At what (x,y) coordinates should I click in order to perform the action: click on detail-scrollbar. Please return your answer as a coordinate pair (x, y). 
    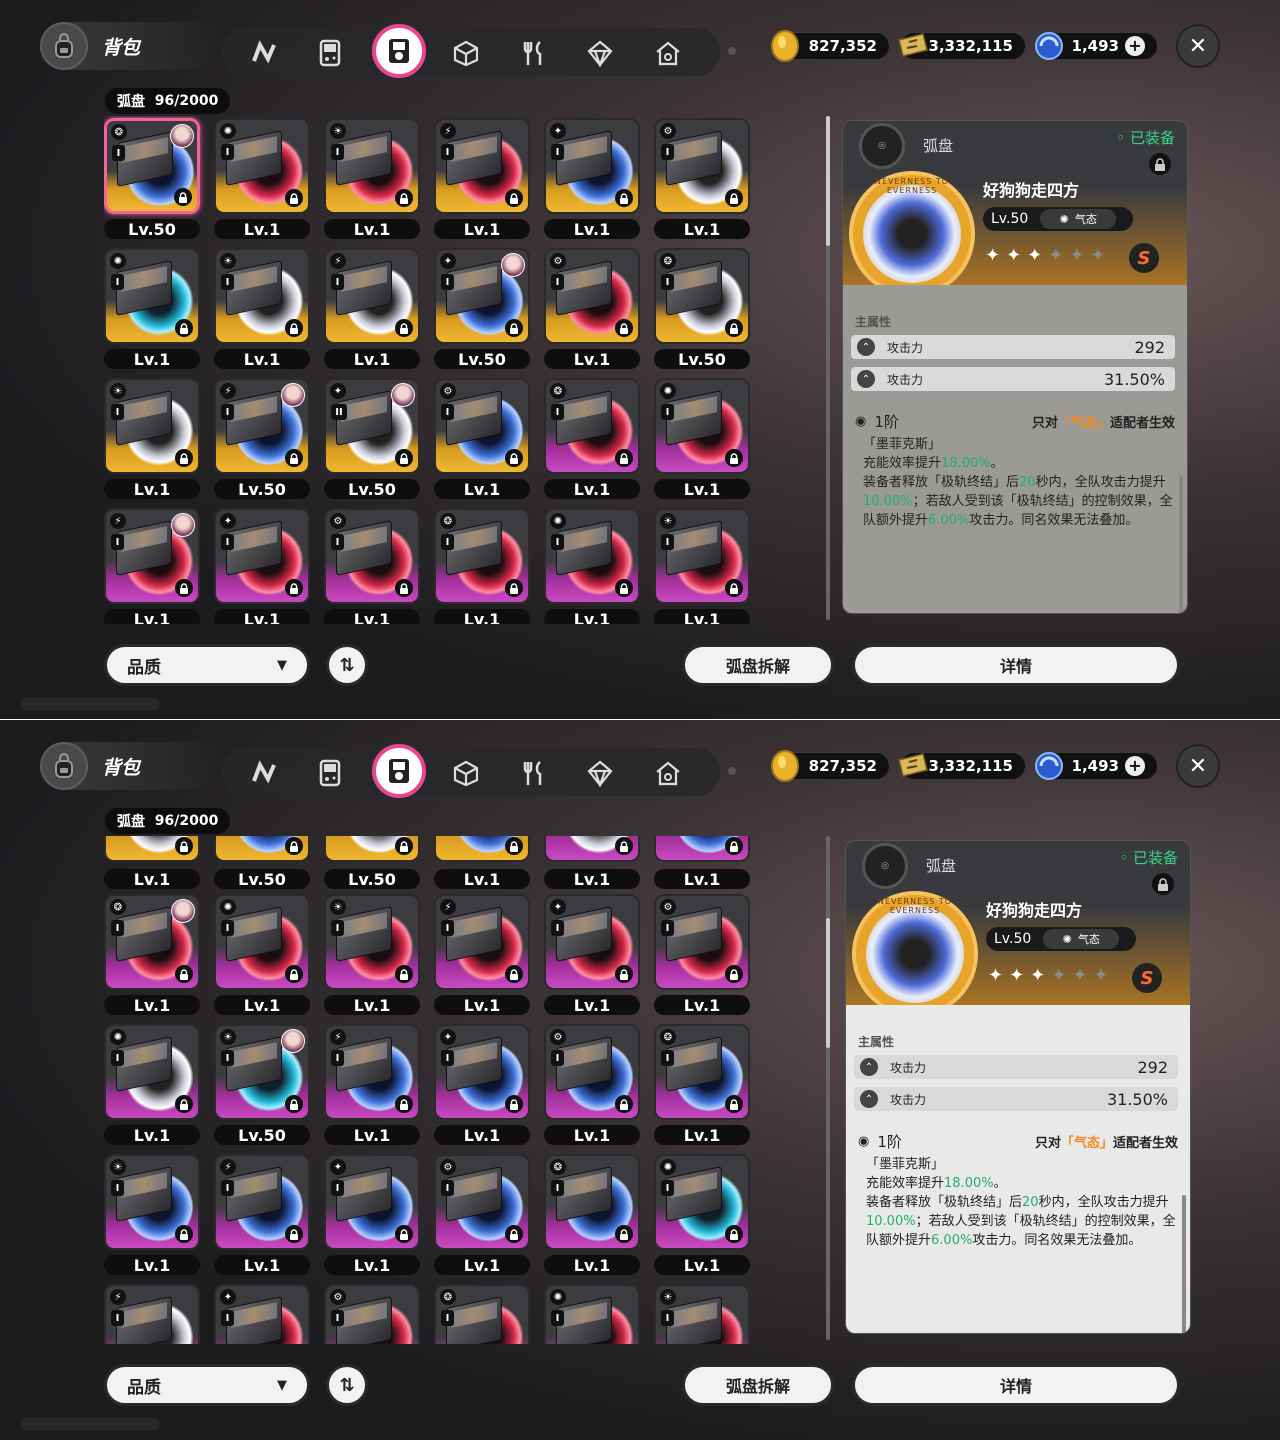
    Looking at the image, I should click on (1181, 544).